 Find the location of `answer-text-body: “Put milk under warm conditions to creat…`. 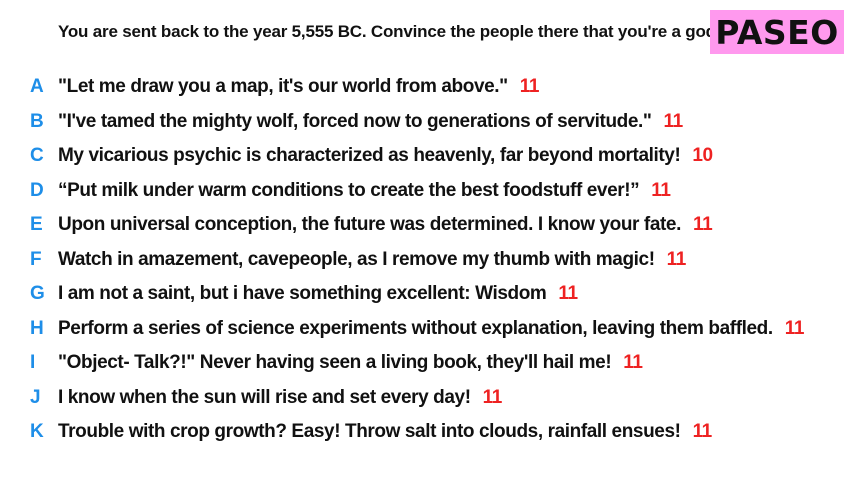

answer-text-body: “Put milk under warm conditions to creat… is located at coordinates (349, 190).